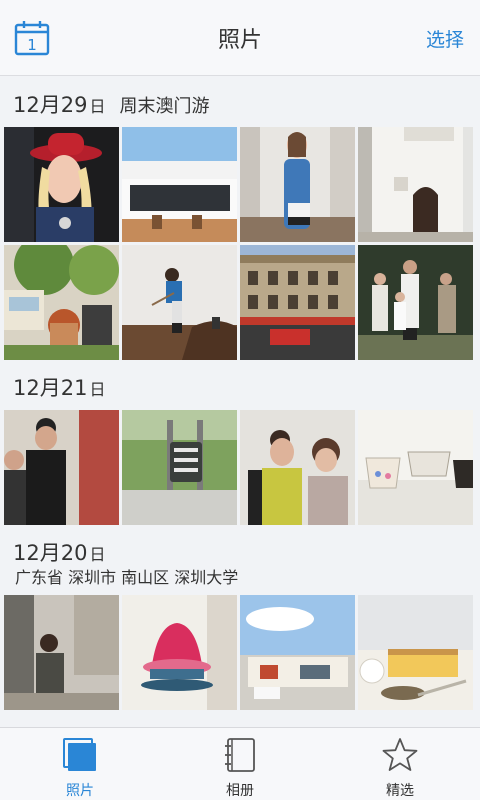  I want to click on star-icon, so click(400, 757).